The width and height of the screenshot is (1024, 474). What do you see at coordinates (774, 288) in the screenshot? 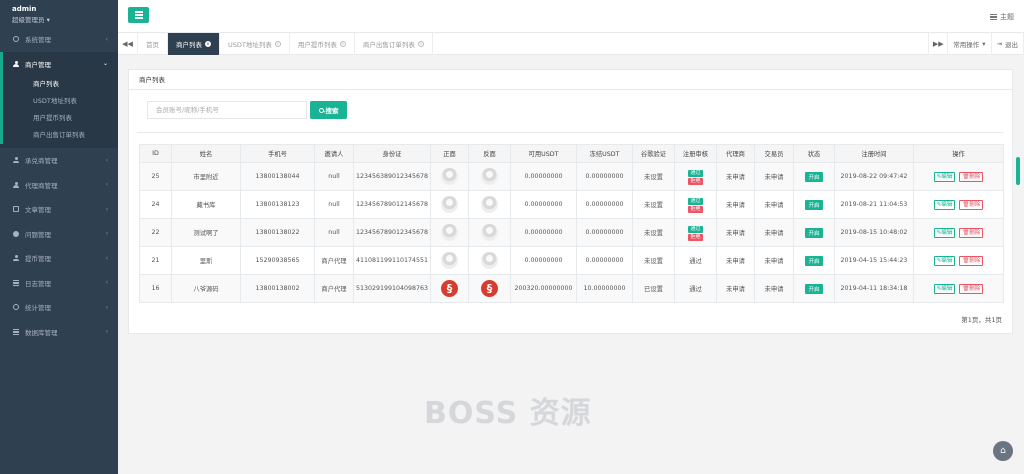
I see `cell-trader: 未申请` at bounding box center [774, 288].